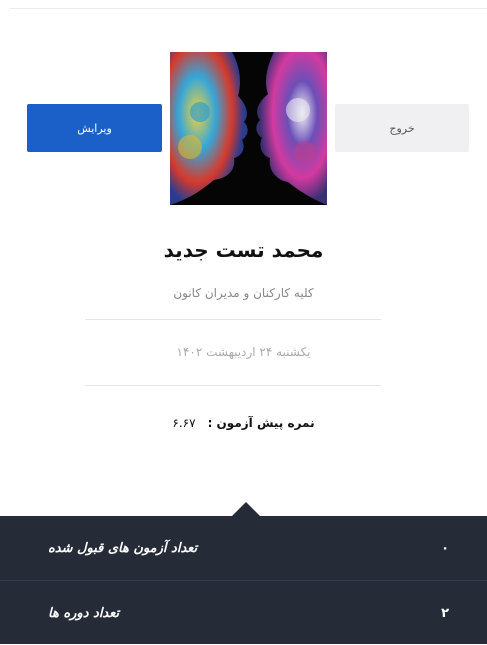 The image size is (487, 645). I want to click on pretest-score-value: ۶.۶۷, so click(184, 423).